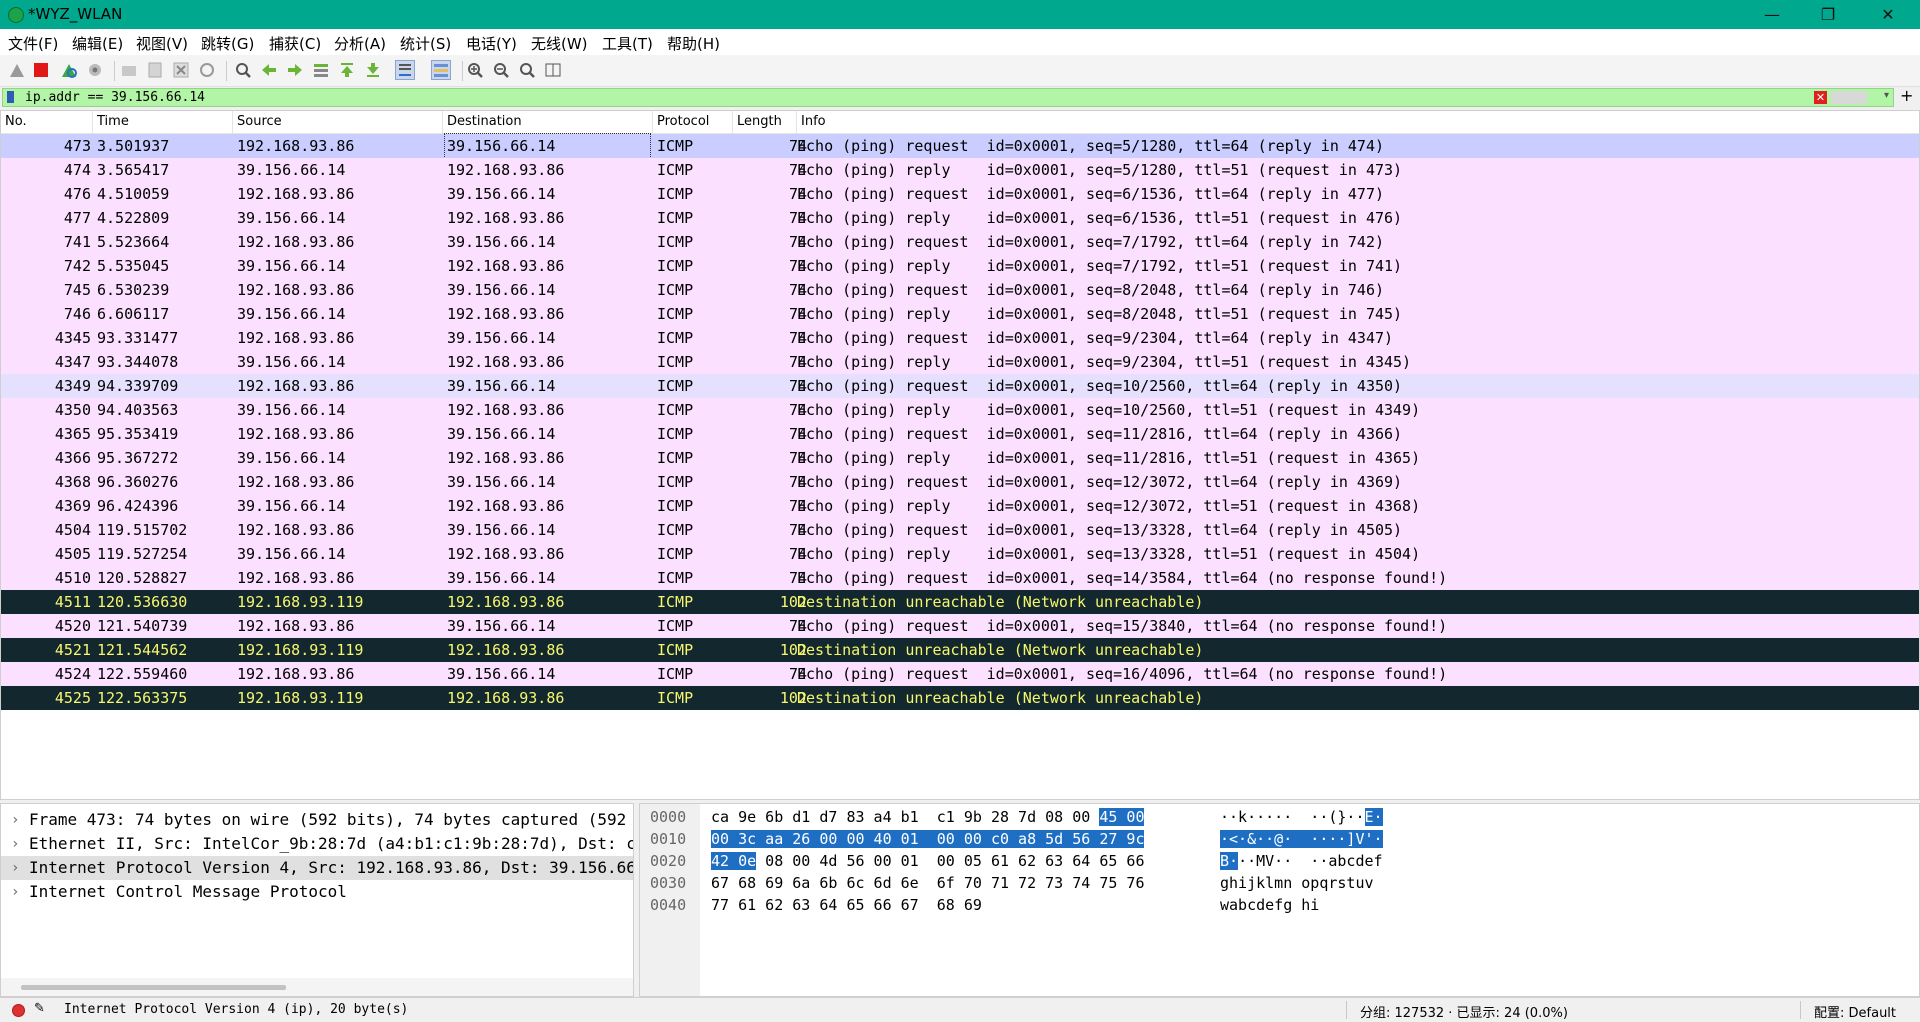  Describe the element at coordinates (1828, 14) in the screenshot. I see `maximize-button: ❐` at that location.